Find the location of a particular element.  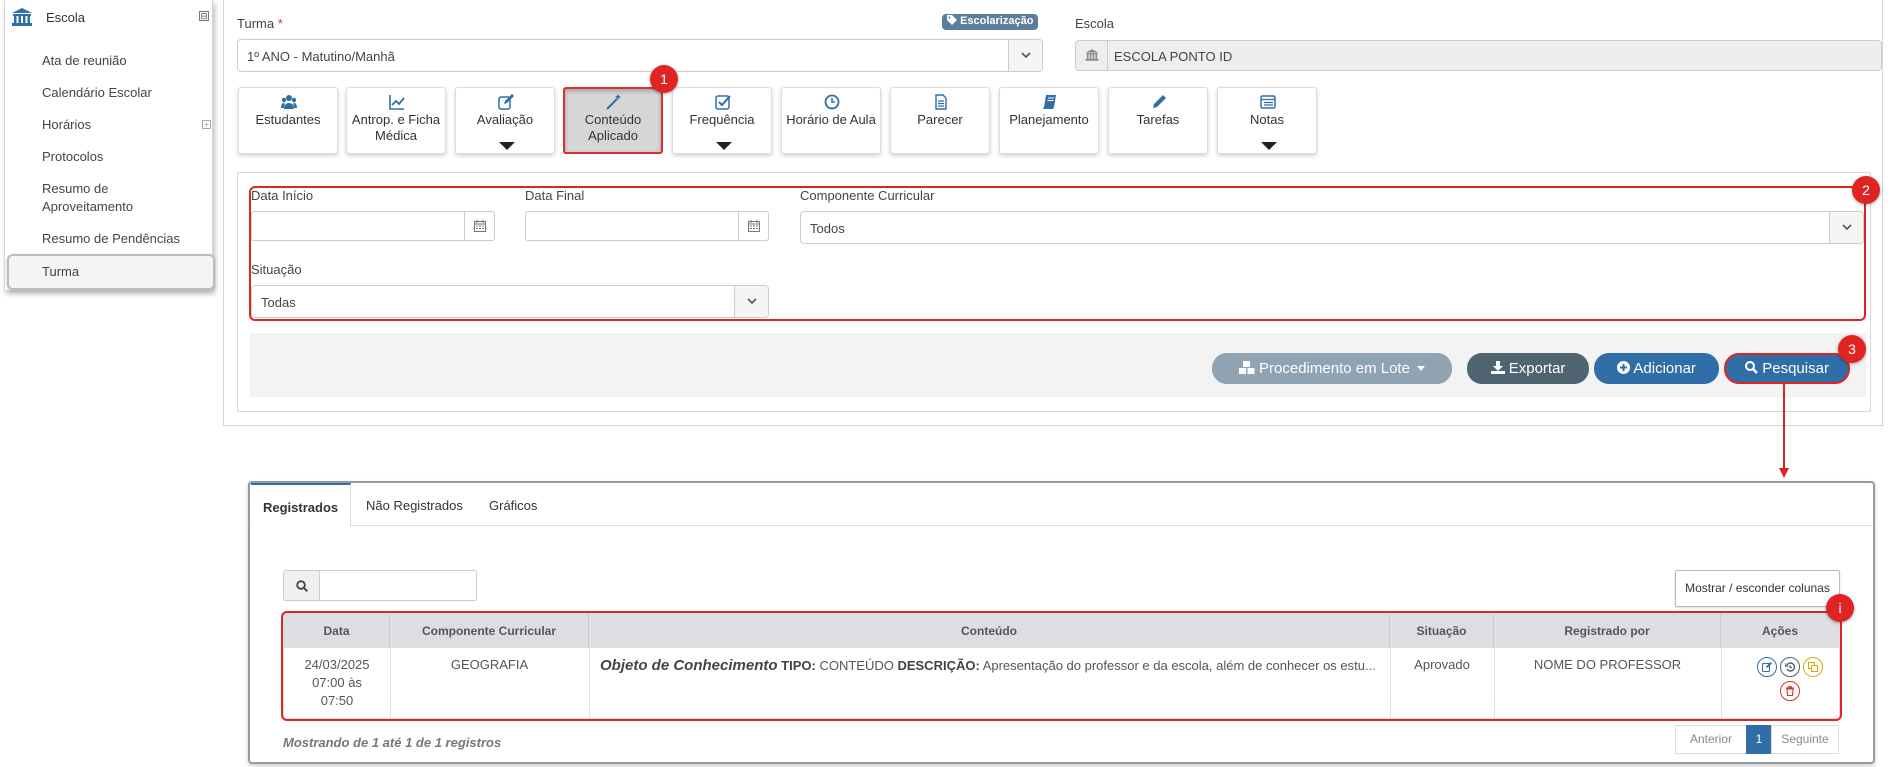

connector-arrow is located at coordinates (1784, 431).